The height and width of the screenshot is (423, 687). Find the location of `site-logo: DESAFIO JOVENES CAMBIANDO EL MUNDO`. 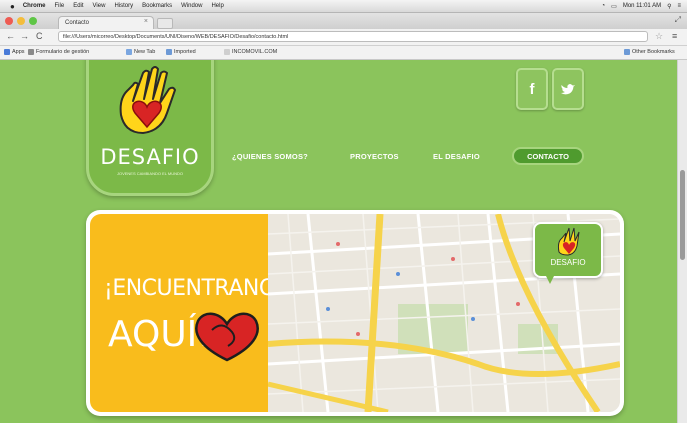

site-logo: DESAFIO JOVENES CAMBIANDO EL MUNDO is located at coordinates (150, 128).